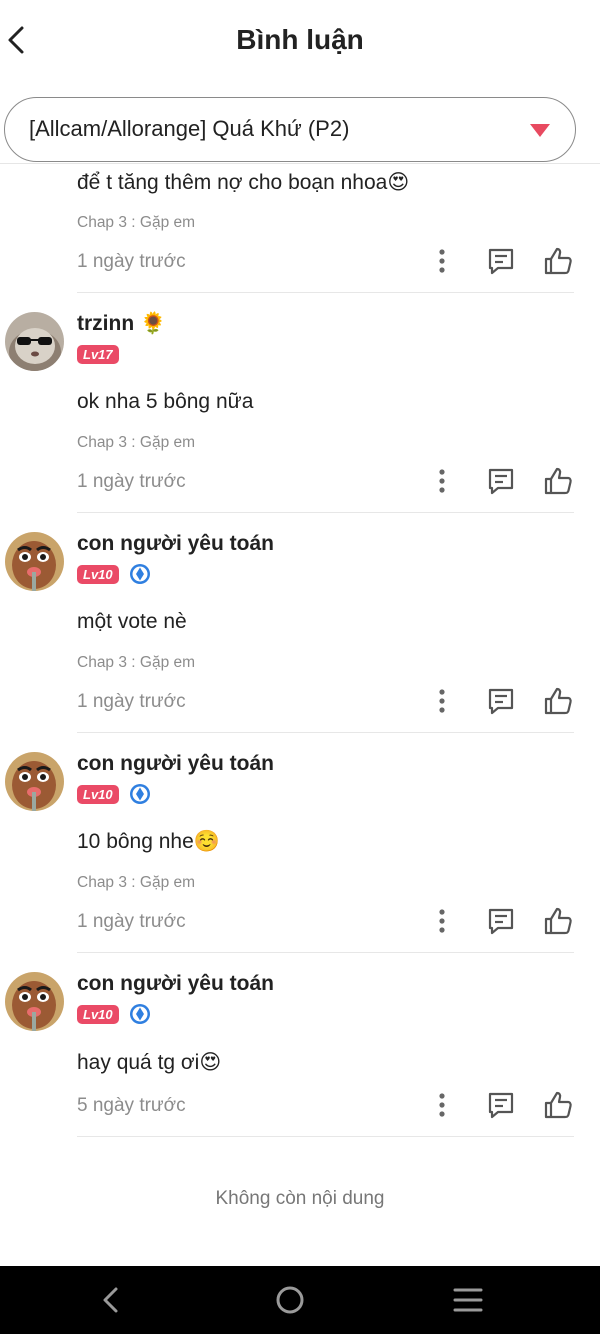 The height and width of the screenshot is (1334, 600). I want to click on comment-time: 5 ngày trước, so click(131, 1105).